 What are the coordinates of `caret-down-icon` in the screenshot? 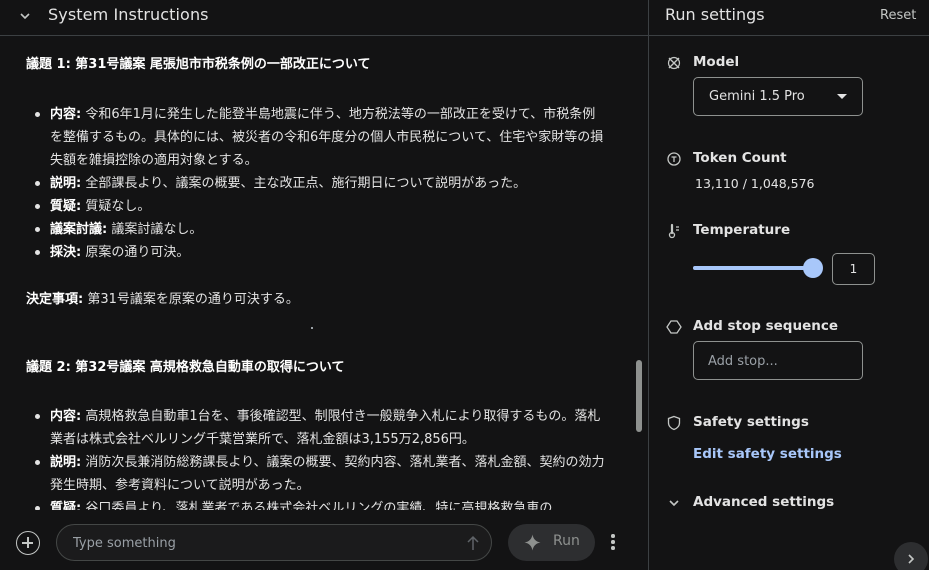 It's located at (842, 96).